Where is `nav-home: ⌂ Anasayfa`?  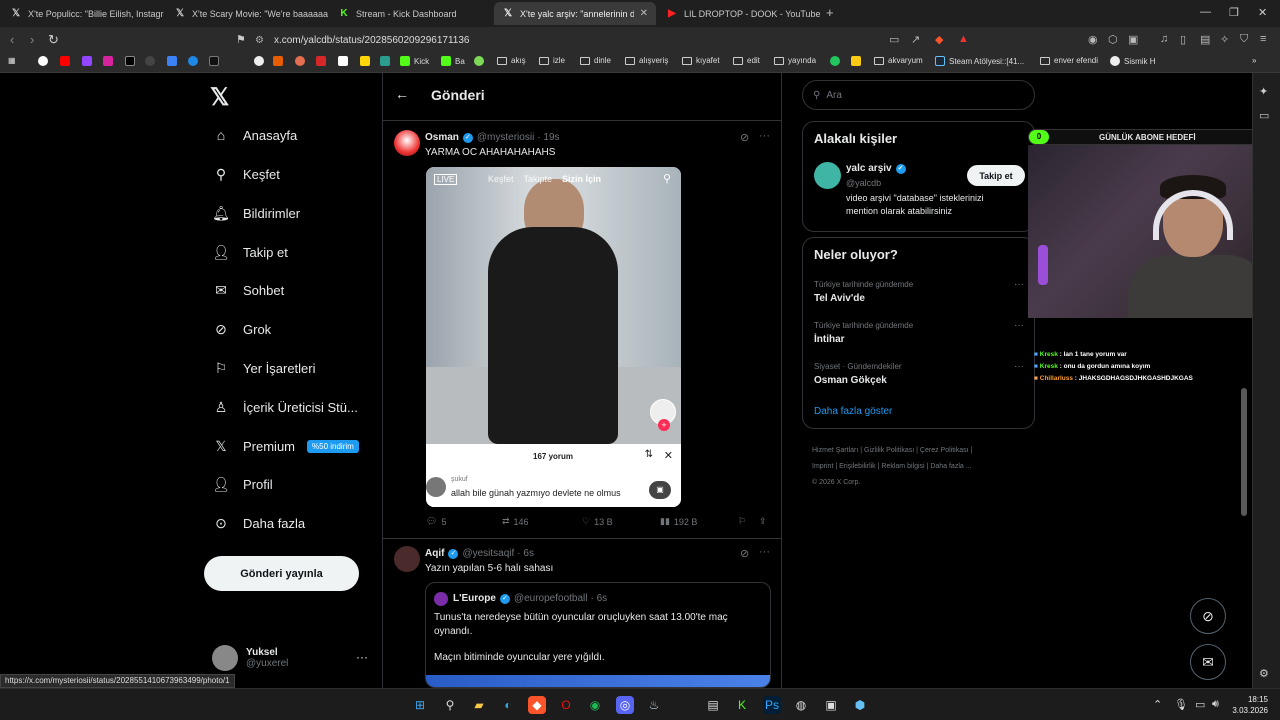 nav-home: ⌂ Anasayfa is located at coordinates (253, 135).